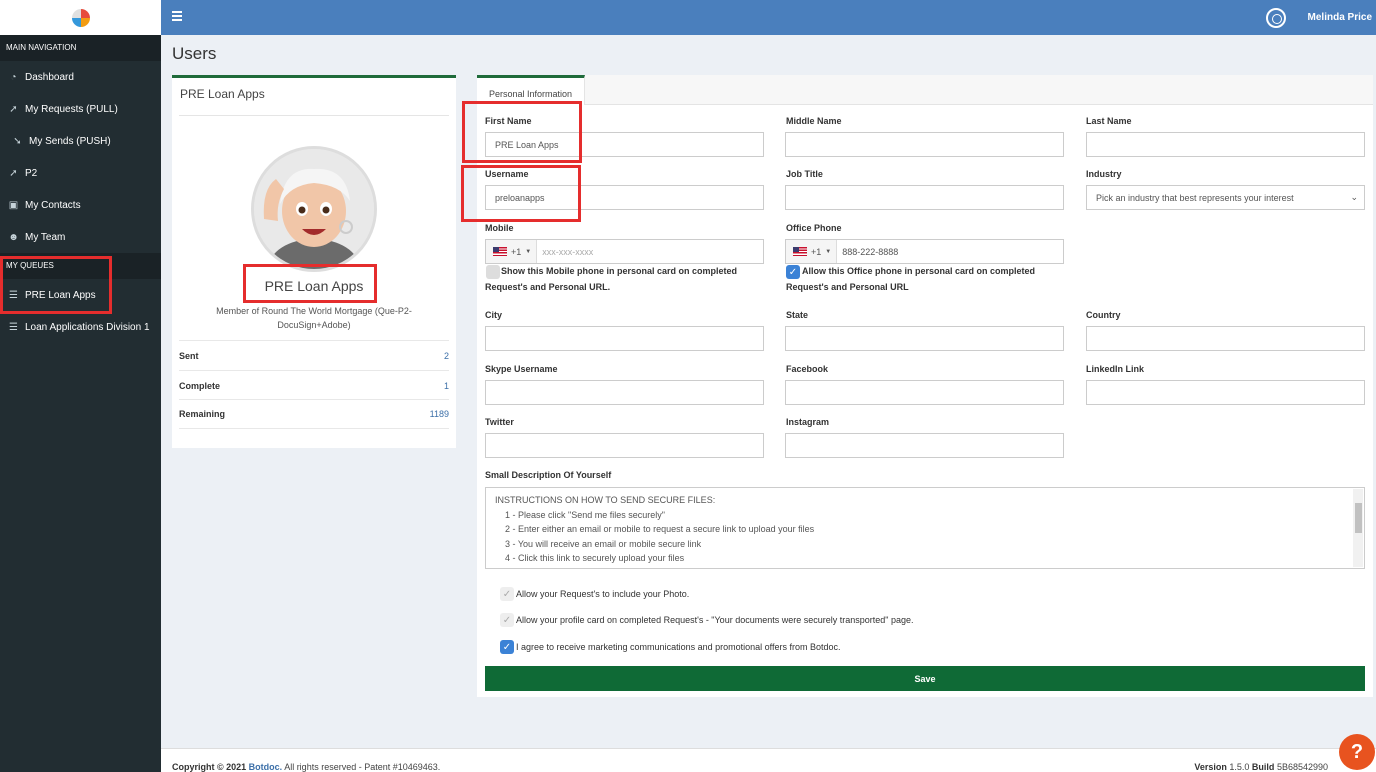 The width and height of the screenshot is (1376, 772). Describe the element at coordinates (548, 475) in the screenshot. I see `description-label: Small Description Of Yourself` at that location.